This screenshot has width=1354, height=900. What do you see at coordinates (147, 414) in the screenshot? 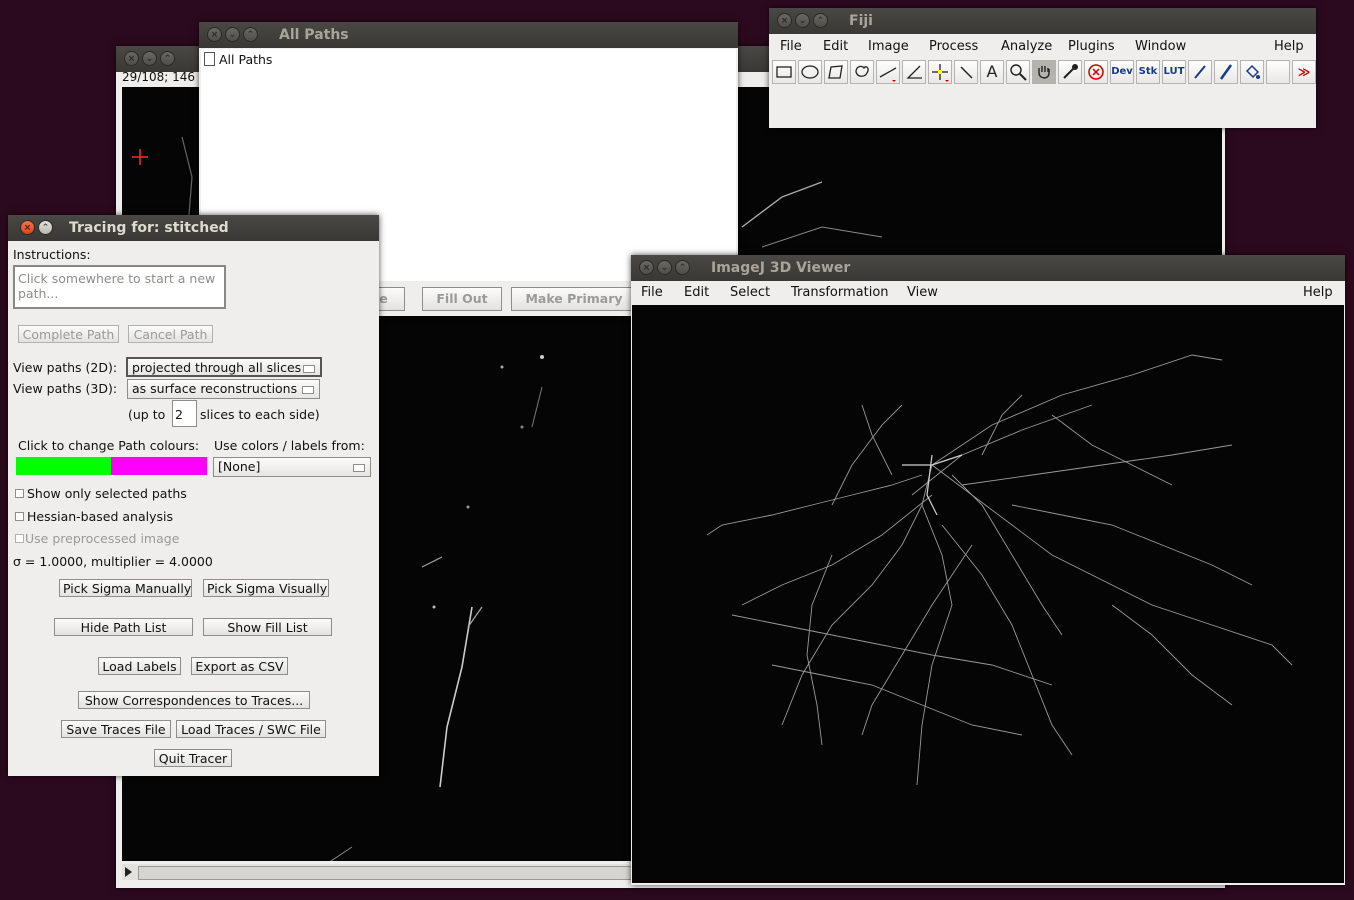
I see `upto-prefix: (up to` at bounding box center [147, 414].